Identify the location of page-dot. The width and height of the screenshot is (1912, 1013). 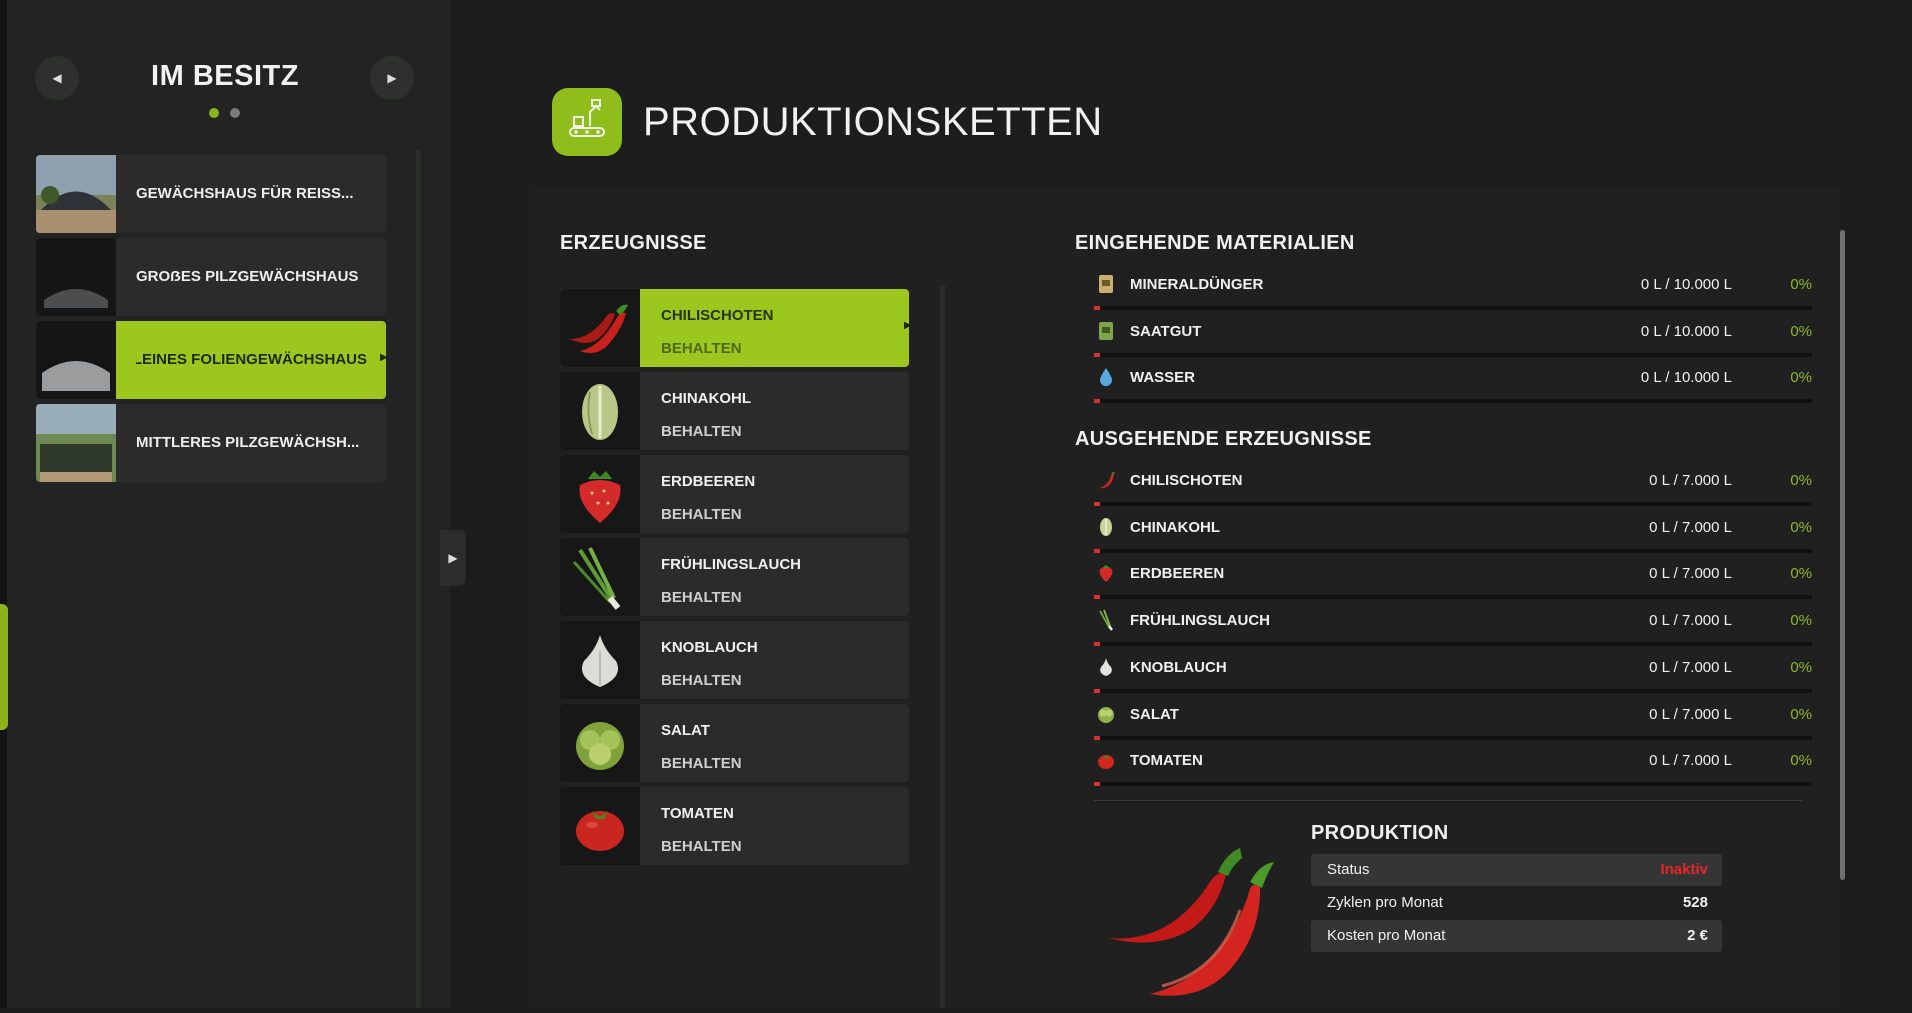
(235, 113).